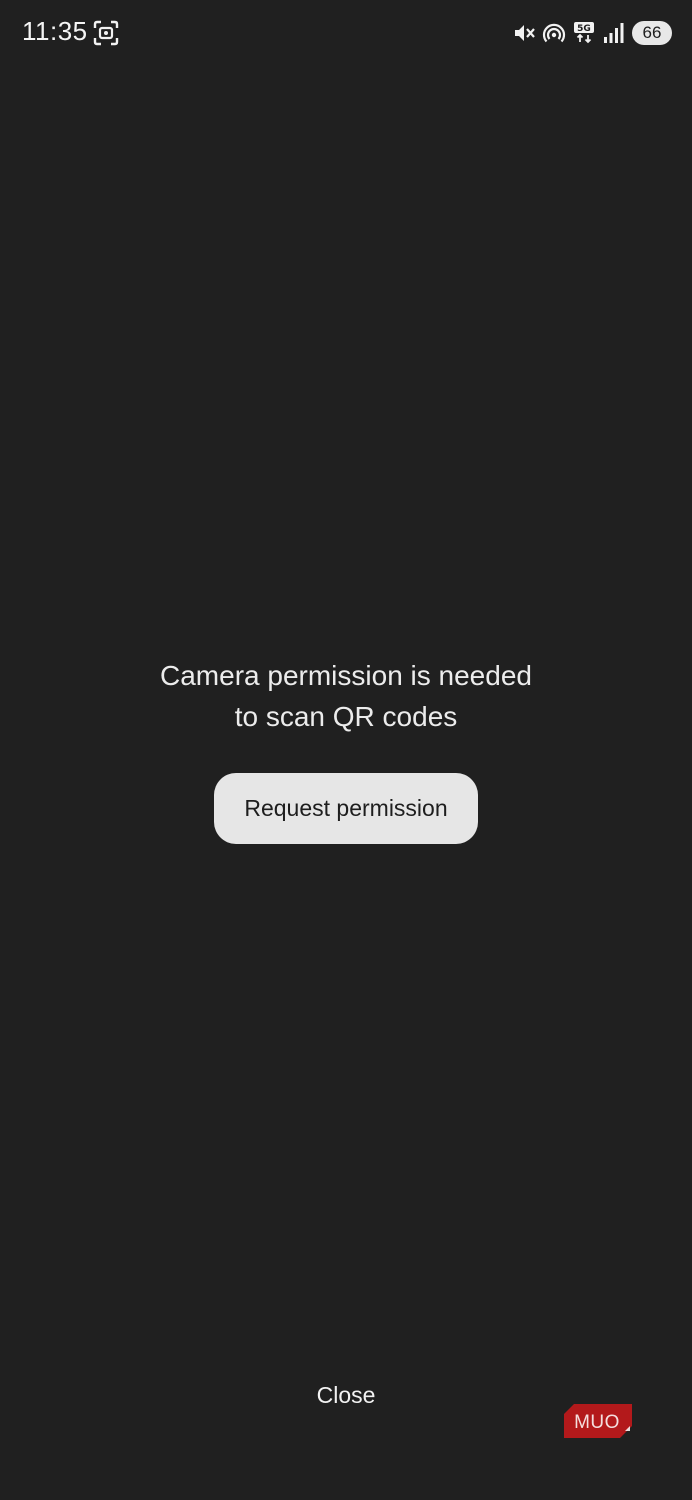 The image size is (692, 1500). What do you see at coordinates (524, 33) in the screenshot?
I see `mute-icon` at bounding box center [524, 33].